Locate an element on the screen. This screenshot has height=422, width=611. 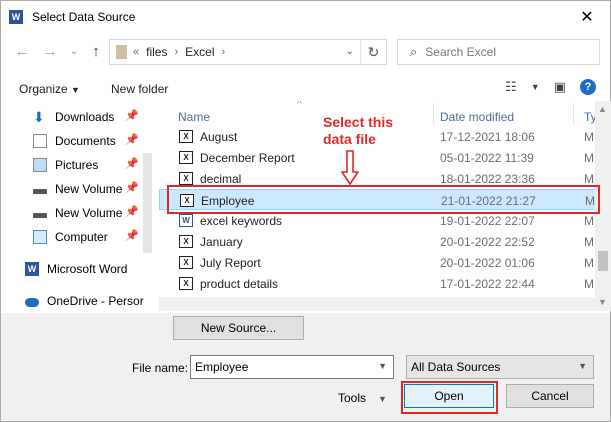
file-row: X product details 17-01-2022 22:44 M is located at coordinates (385, 283).